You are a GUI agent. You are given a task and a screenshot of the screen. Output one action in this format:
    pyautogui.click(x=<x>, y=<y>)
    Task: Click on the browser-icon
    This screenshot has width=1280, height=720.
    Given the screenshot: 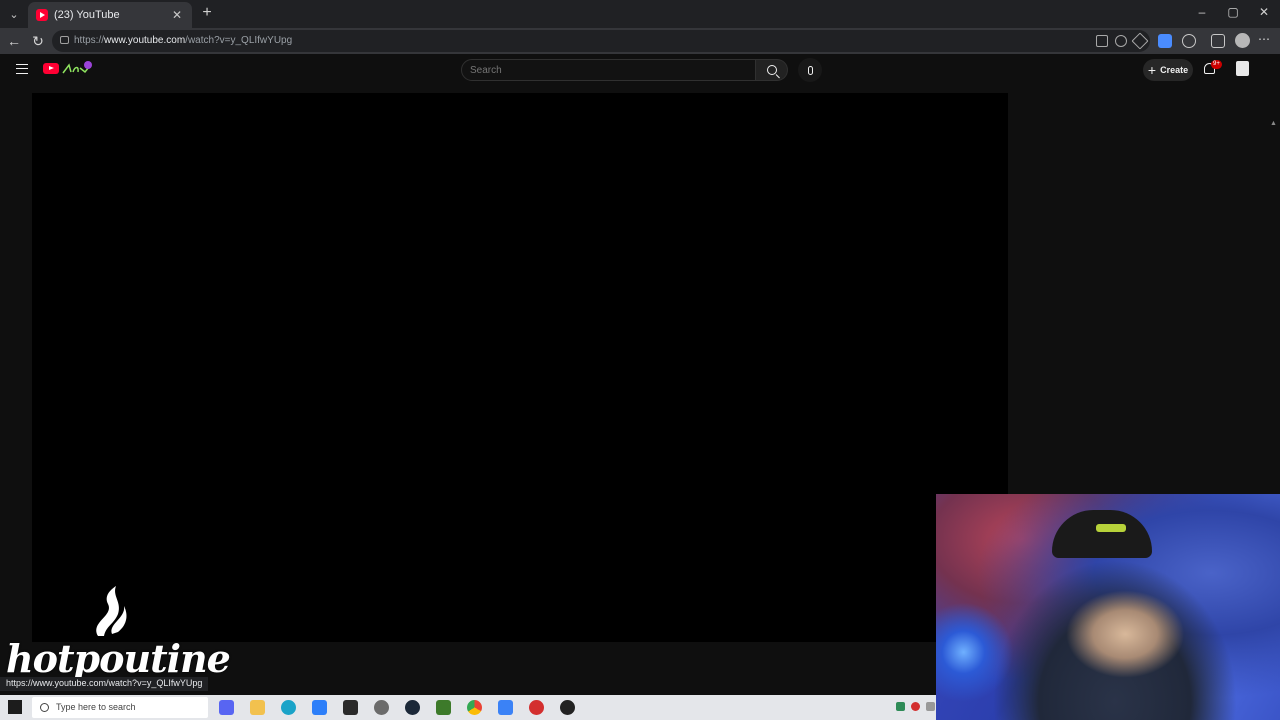 What is the action you would take?
    pyautogui.click(x=319, y=707)
    